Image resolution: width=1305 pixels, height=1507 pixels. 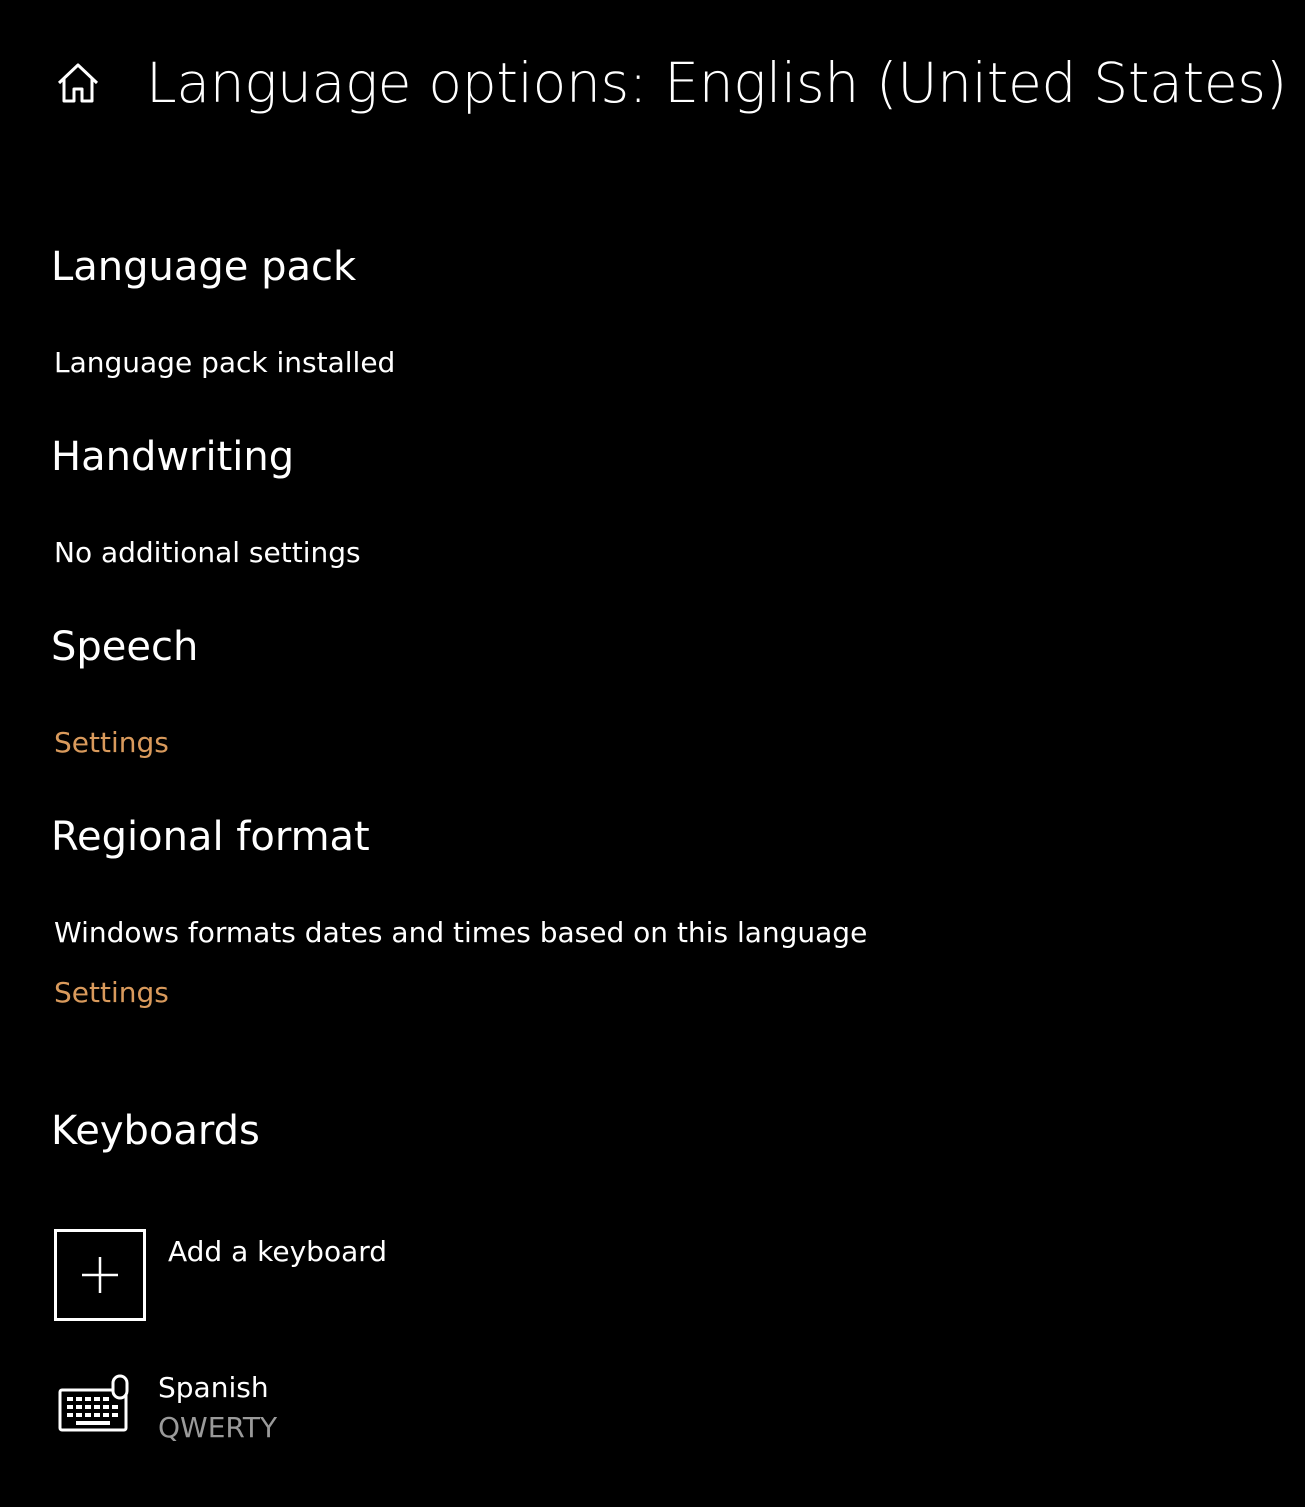 What do you see at coordinates (111, 742) in the screenshot?
I see `speech-settings-link: Settings` at bounding box center [111, 742].